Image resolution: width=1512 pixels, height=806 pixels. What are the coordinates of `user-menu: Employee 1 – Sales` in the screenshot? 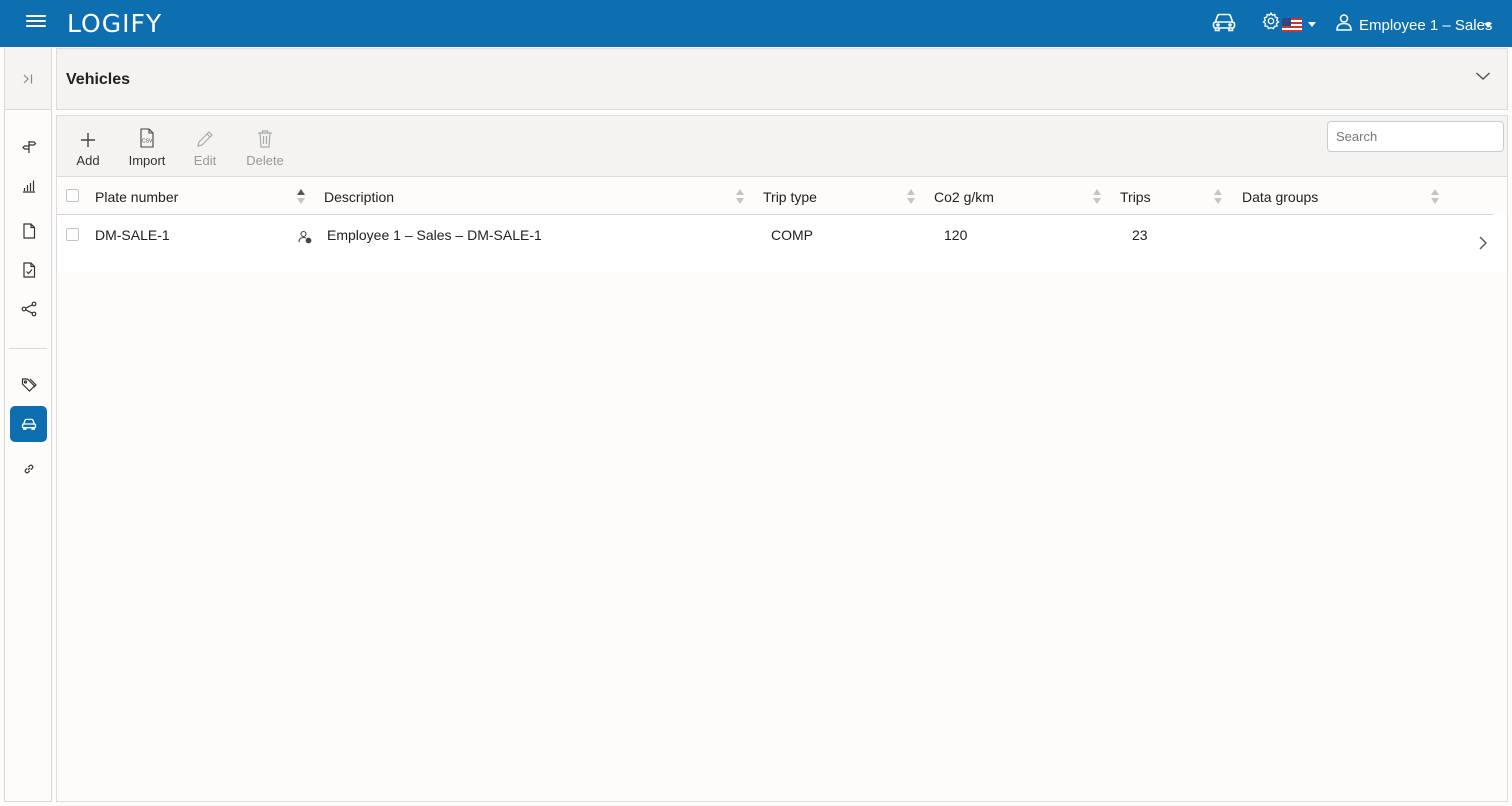 It's located at (1425, 25).